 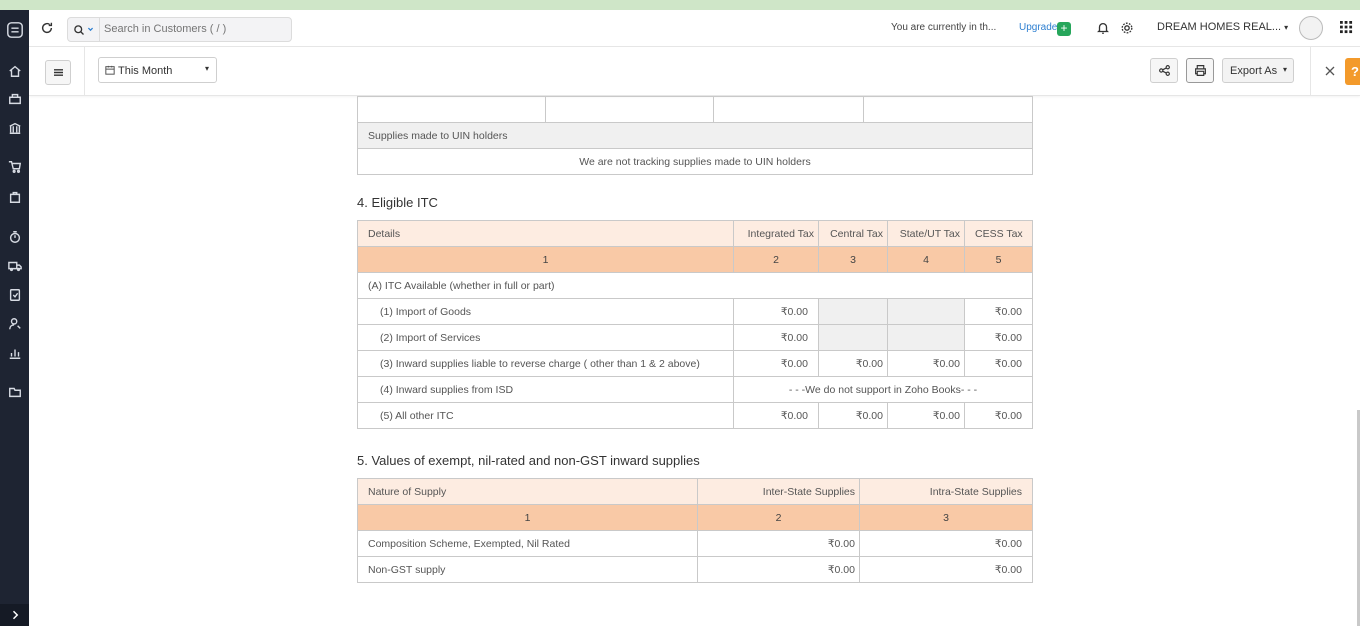 I want to click on upgrade-link: Upgrade, so click(x=1038, y=27).